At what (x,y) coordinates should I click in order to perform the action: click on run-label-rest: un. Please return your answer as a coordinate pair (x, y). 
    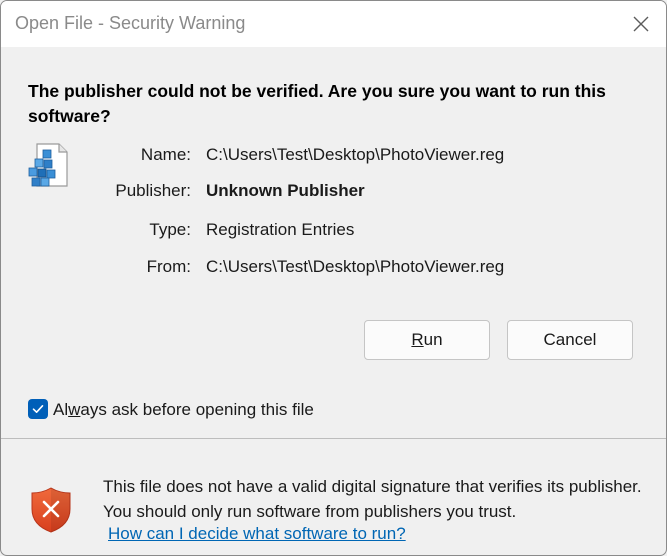
    Looking at the image, I should click on (433, 339).